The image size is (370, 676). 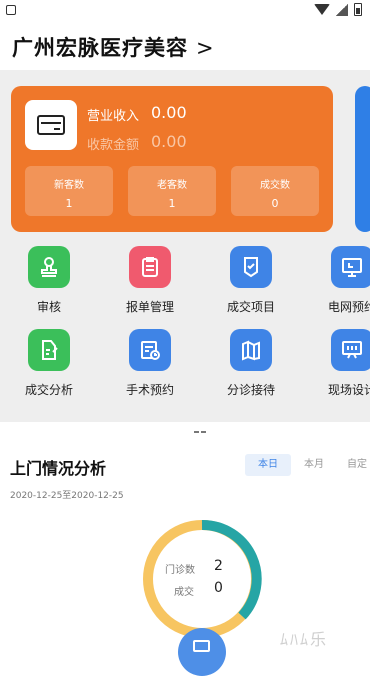 I want to click on grid-label: 成交项目, so click(x=250, y=307).